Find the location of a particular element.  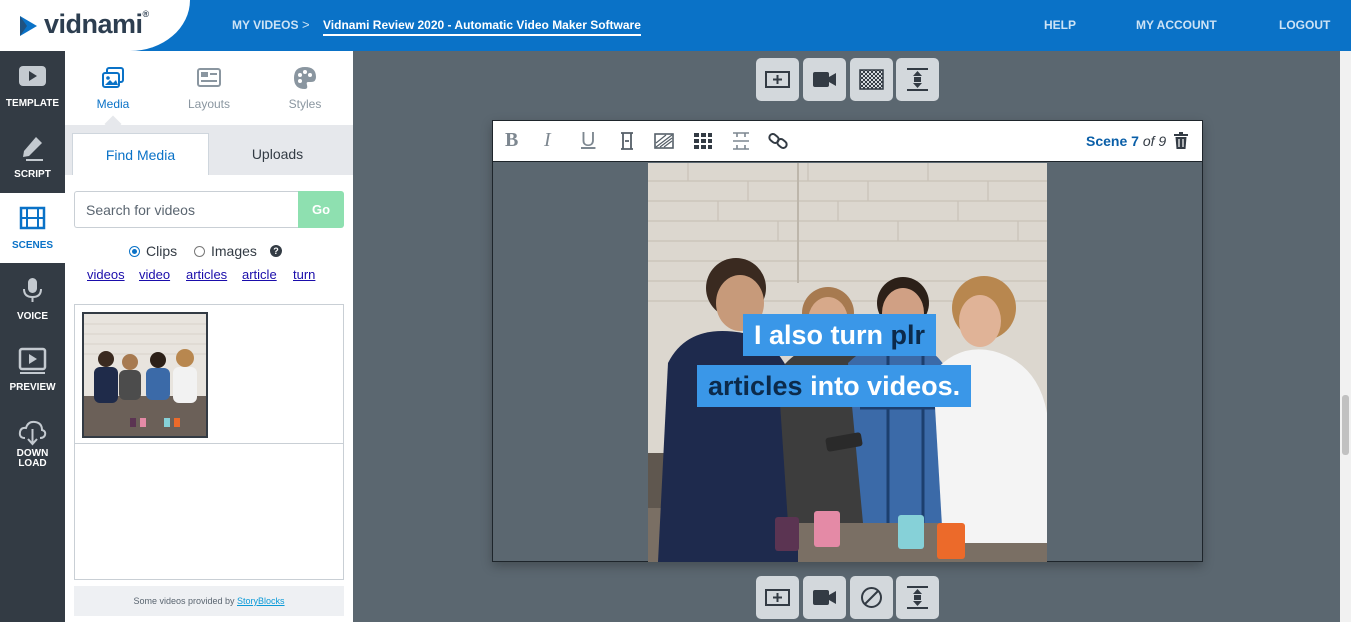

text-resize-icon is located at coordinates (627, 141).